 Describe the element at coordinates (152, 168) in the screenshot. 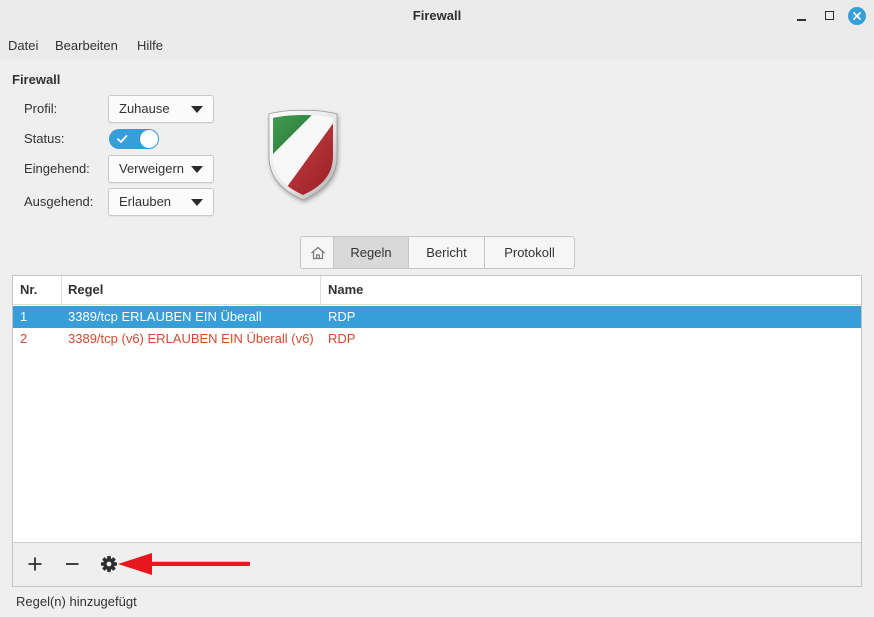

I see `incoming-value: Verweigern` at that location.